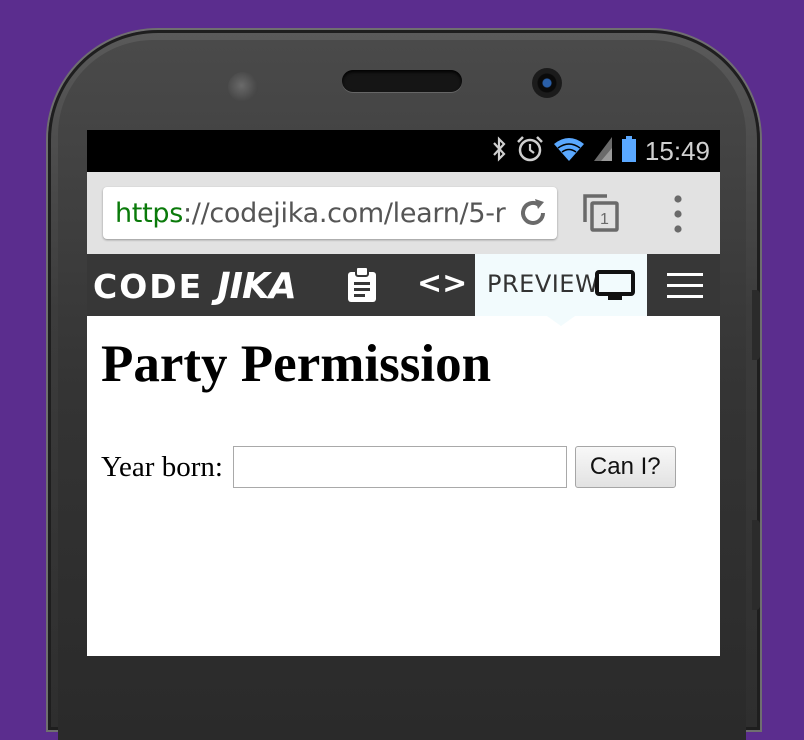 The width and height of the screenshot is (804, 740). I want to click on can-i-button: Can I?, so click(625, 467).